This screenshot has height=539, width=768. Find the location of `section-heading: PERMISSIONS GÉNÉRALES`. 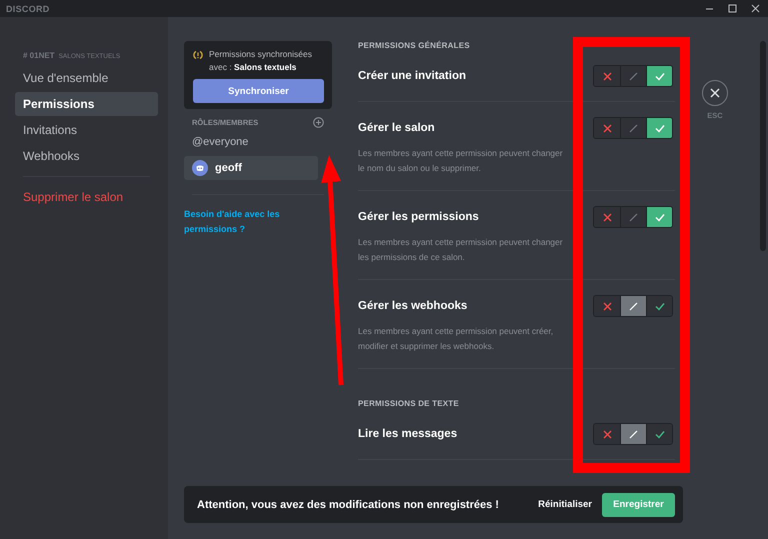

section-heading: PERMISSIONS GÉNÉRALES is located at coordinates (414, 45).